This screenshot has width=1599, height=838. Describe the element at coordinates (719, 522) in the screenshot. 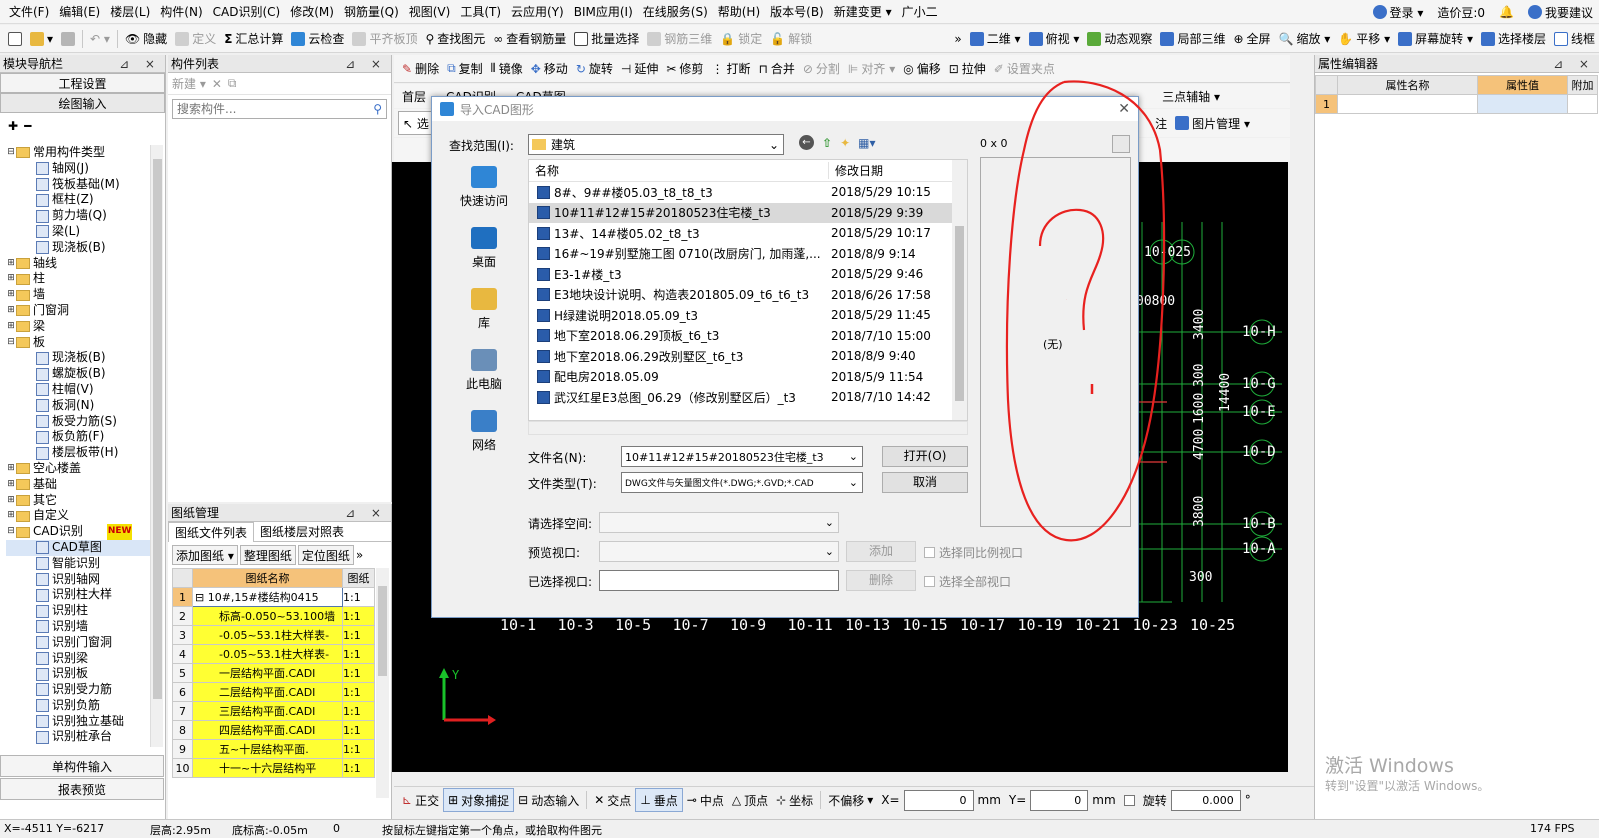

I see `space-dropdown: ⌄` at that location.